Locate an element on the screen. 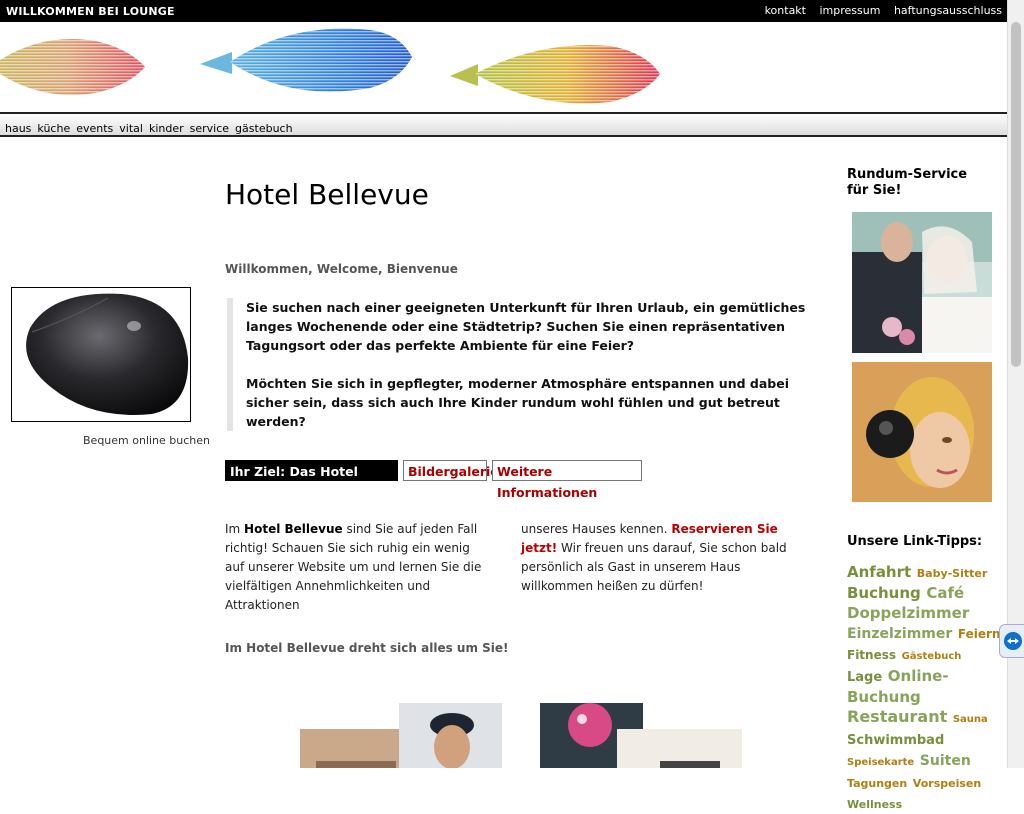 This screenshot has width=1024, height=814. top-links: kontakt impressum haftungsausschluss is located at coordinates (878, 10).